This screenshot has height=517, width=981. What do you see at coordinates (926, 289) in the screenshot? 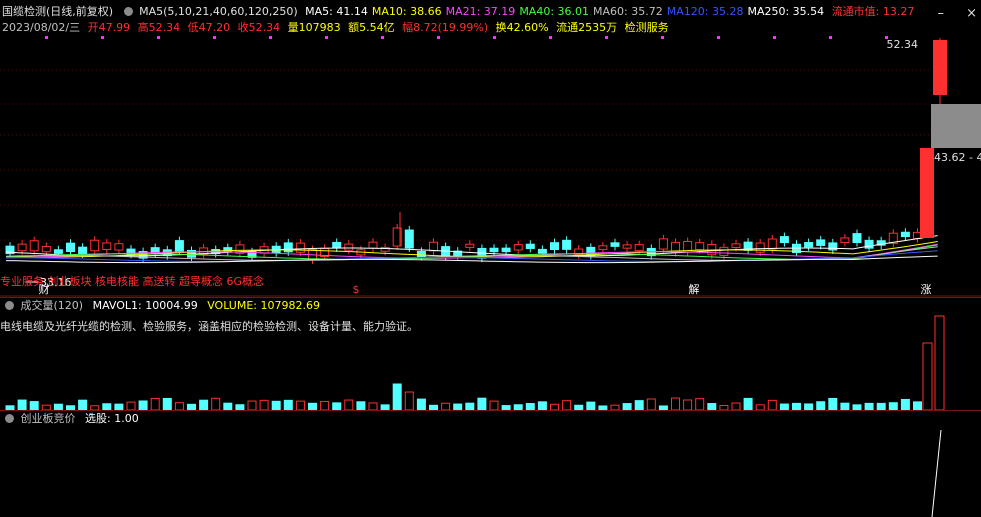
I see `marker-3: 涨` at bounding box center [926, 289].